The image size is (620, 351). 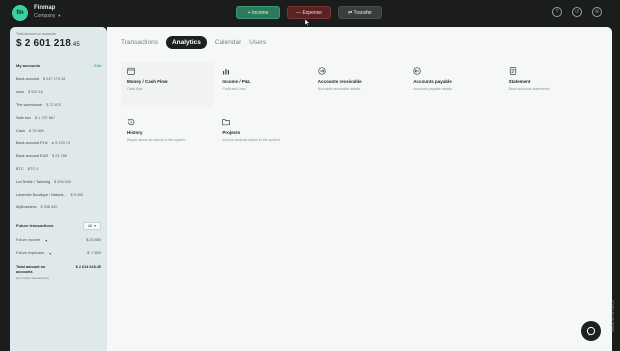 I want to click on accounts-header: My accounts Edit, so click(x=58, y=65).